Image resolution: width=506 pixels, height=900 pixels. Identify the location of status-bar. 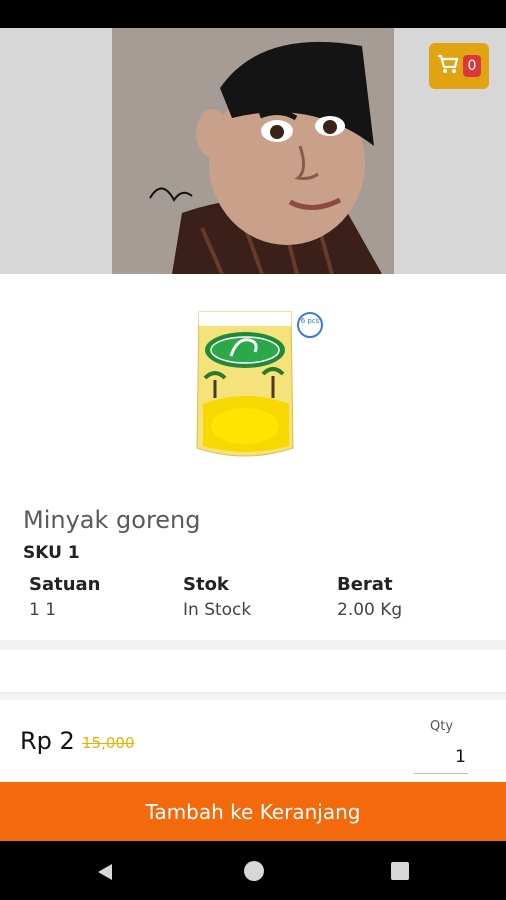
(253, 14).